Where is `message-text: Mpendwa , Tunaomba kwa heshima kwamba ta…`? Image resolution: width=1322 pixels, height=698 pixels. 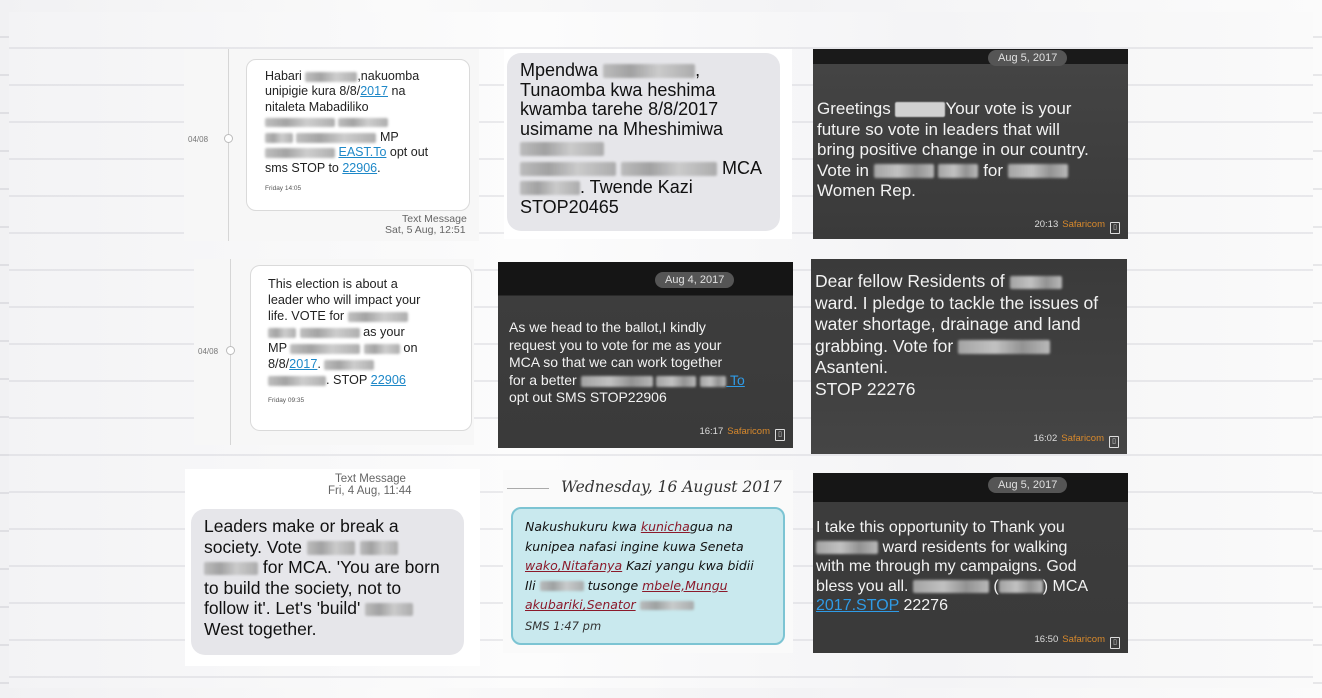 message-text: Mpendwa , Tunaomba kwa heshima kwamba ta… is located at coordinates (641, 138).